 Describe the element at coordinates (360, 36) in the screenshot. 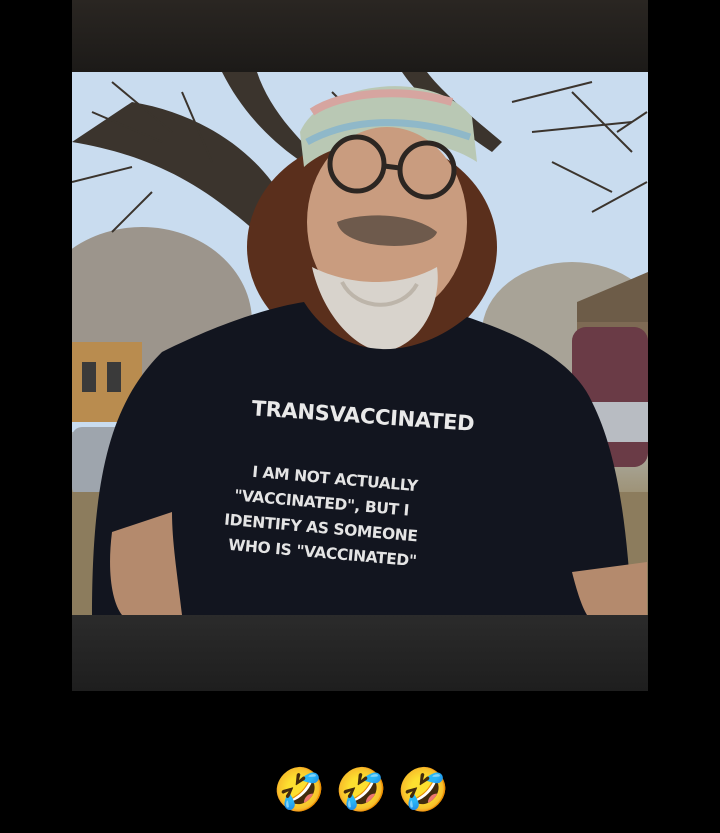

I see `photo-frame-top` at that location.